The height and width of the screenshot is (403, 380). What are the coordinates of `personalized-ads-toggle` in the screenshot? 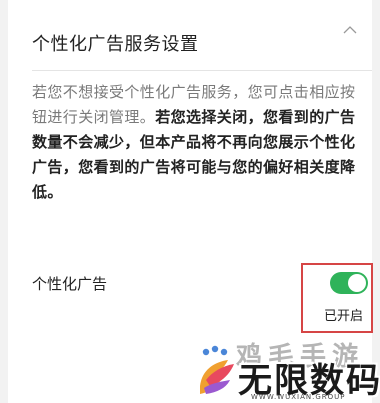 It's located at (349, 283).